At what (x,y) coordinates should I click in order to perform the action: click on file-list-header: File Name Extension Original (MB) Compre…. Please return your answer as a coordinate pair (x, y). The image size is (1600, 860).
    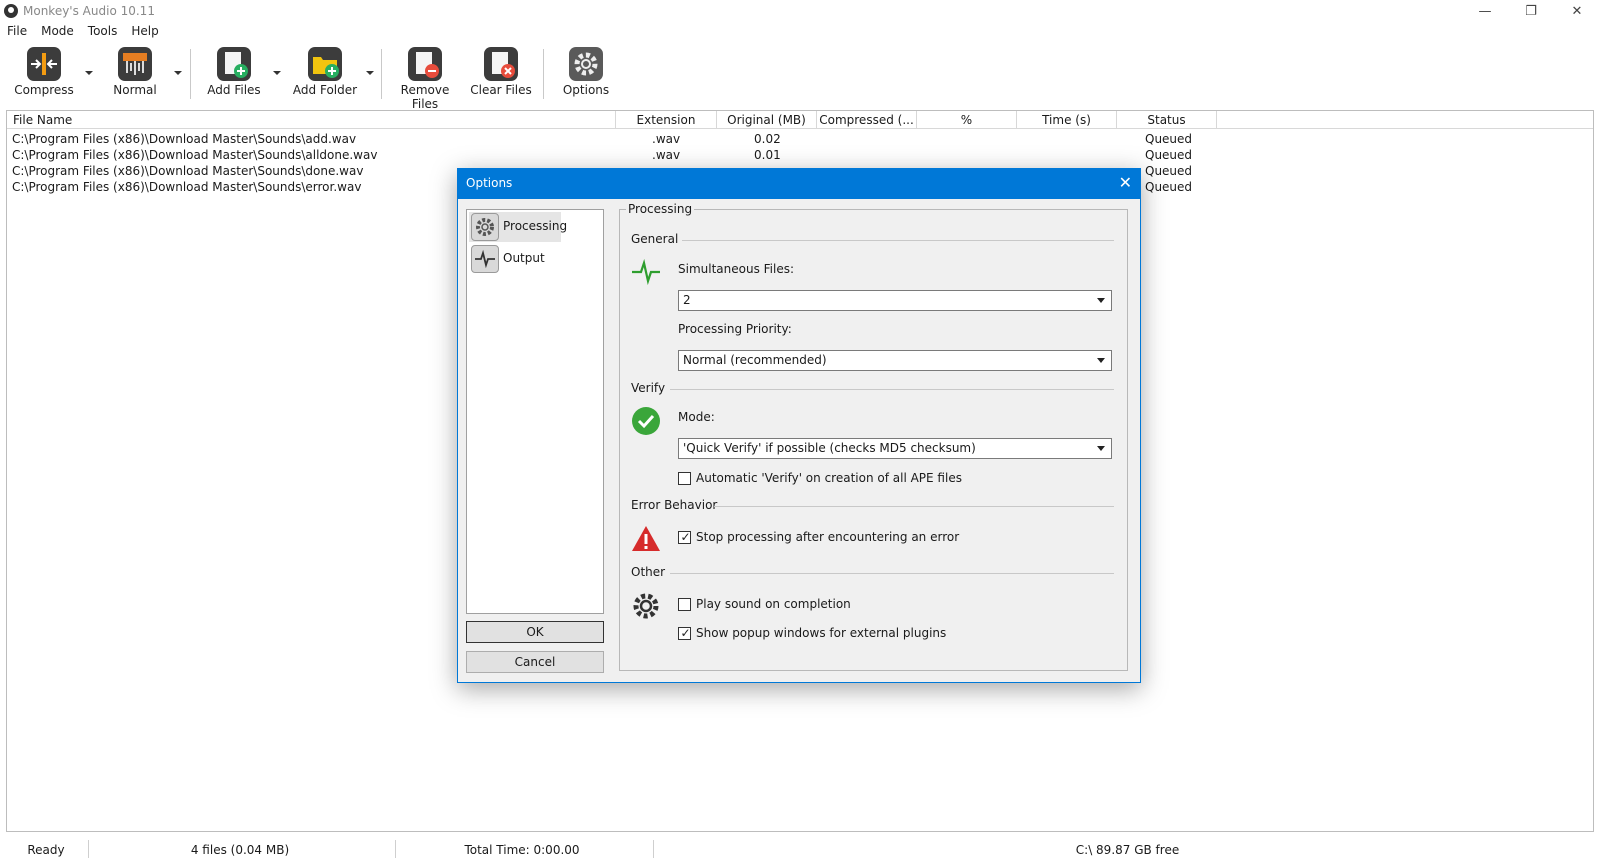
    Looking at the image, I should click on (800, 120).